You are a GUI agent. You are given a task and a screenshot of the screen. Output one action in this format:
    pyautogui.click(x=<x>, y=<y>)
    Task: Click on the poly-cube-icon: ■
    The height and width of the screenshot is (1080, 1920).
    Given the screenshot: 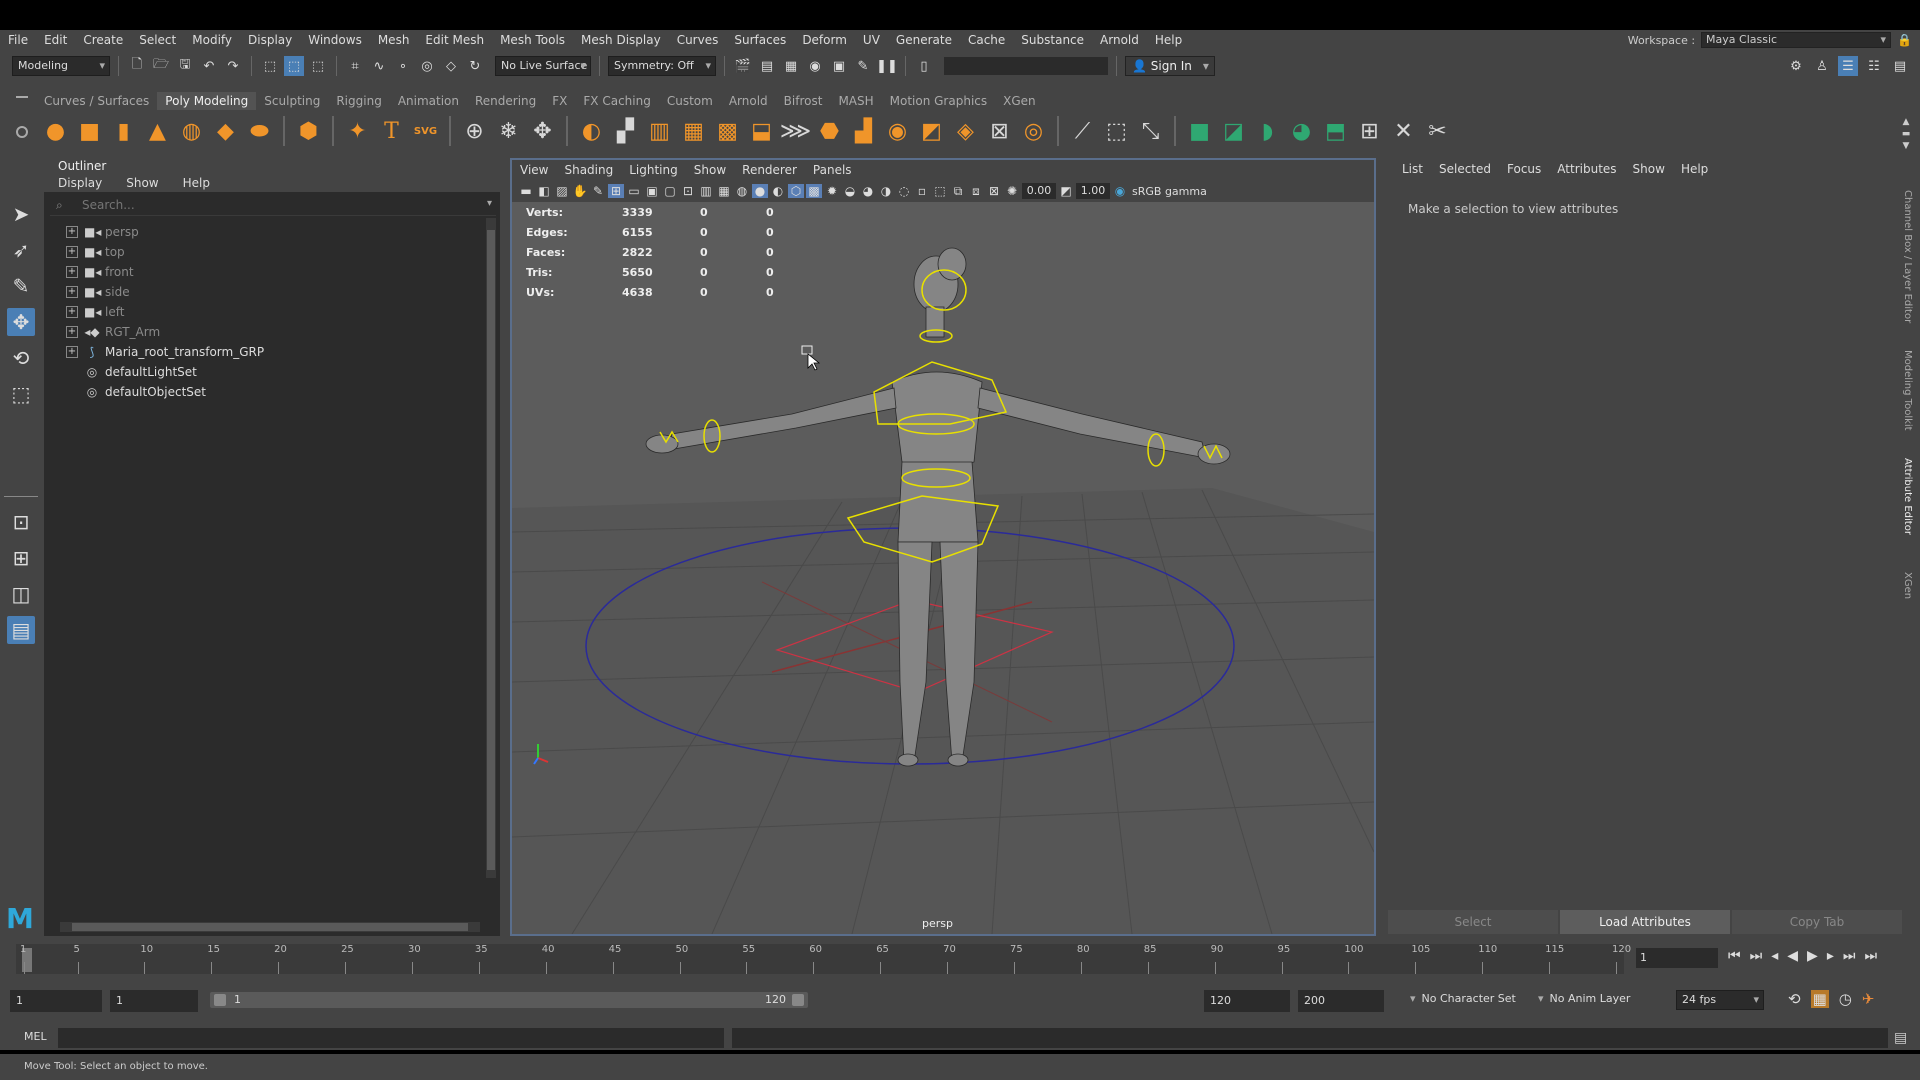 What is the action you would take?
    pyautogui.click(x=89, y=131)
    